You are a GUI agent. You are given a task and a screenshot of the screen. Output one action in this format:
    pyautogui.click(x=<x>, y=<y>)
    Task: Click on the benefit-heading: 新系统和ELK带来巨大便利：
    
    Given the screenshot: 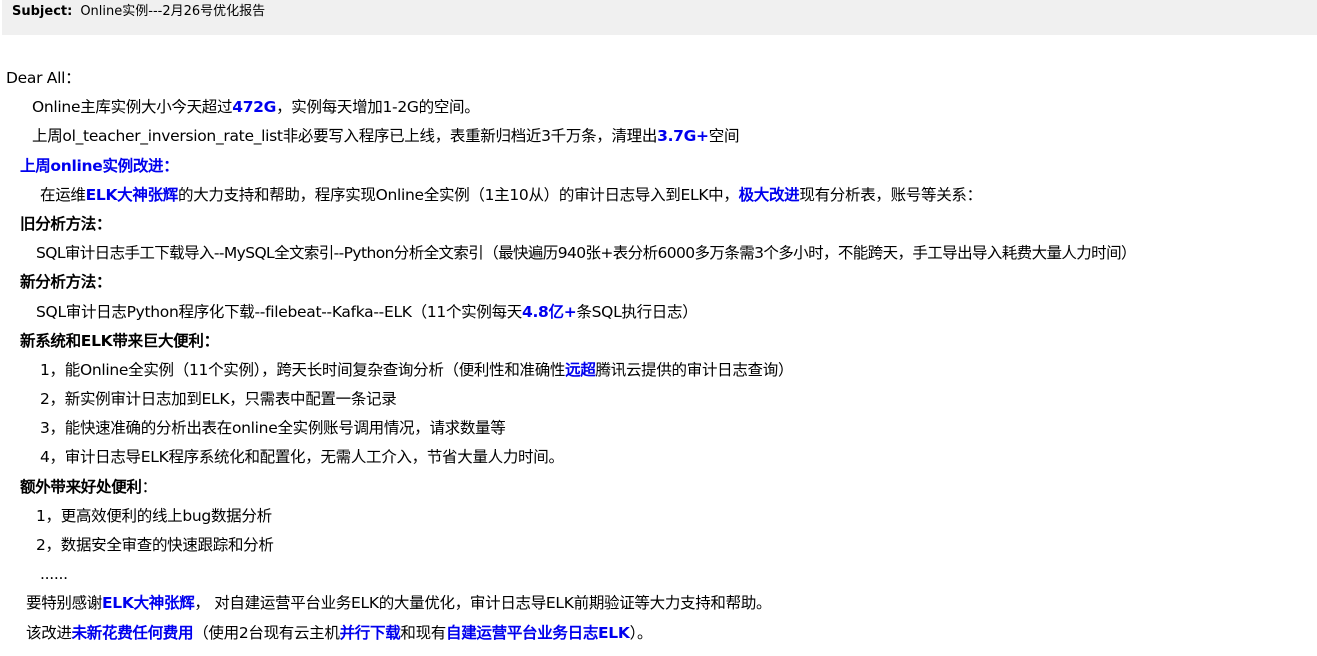 What is the action you would take?
    pyautogui.click(x=658, y=341)
    